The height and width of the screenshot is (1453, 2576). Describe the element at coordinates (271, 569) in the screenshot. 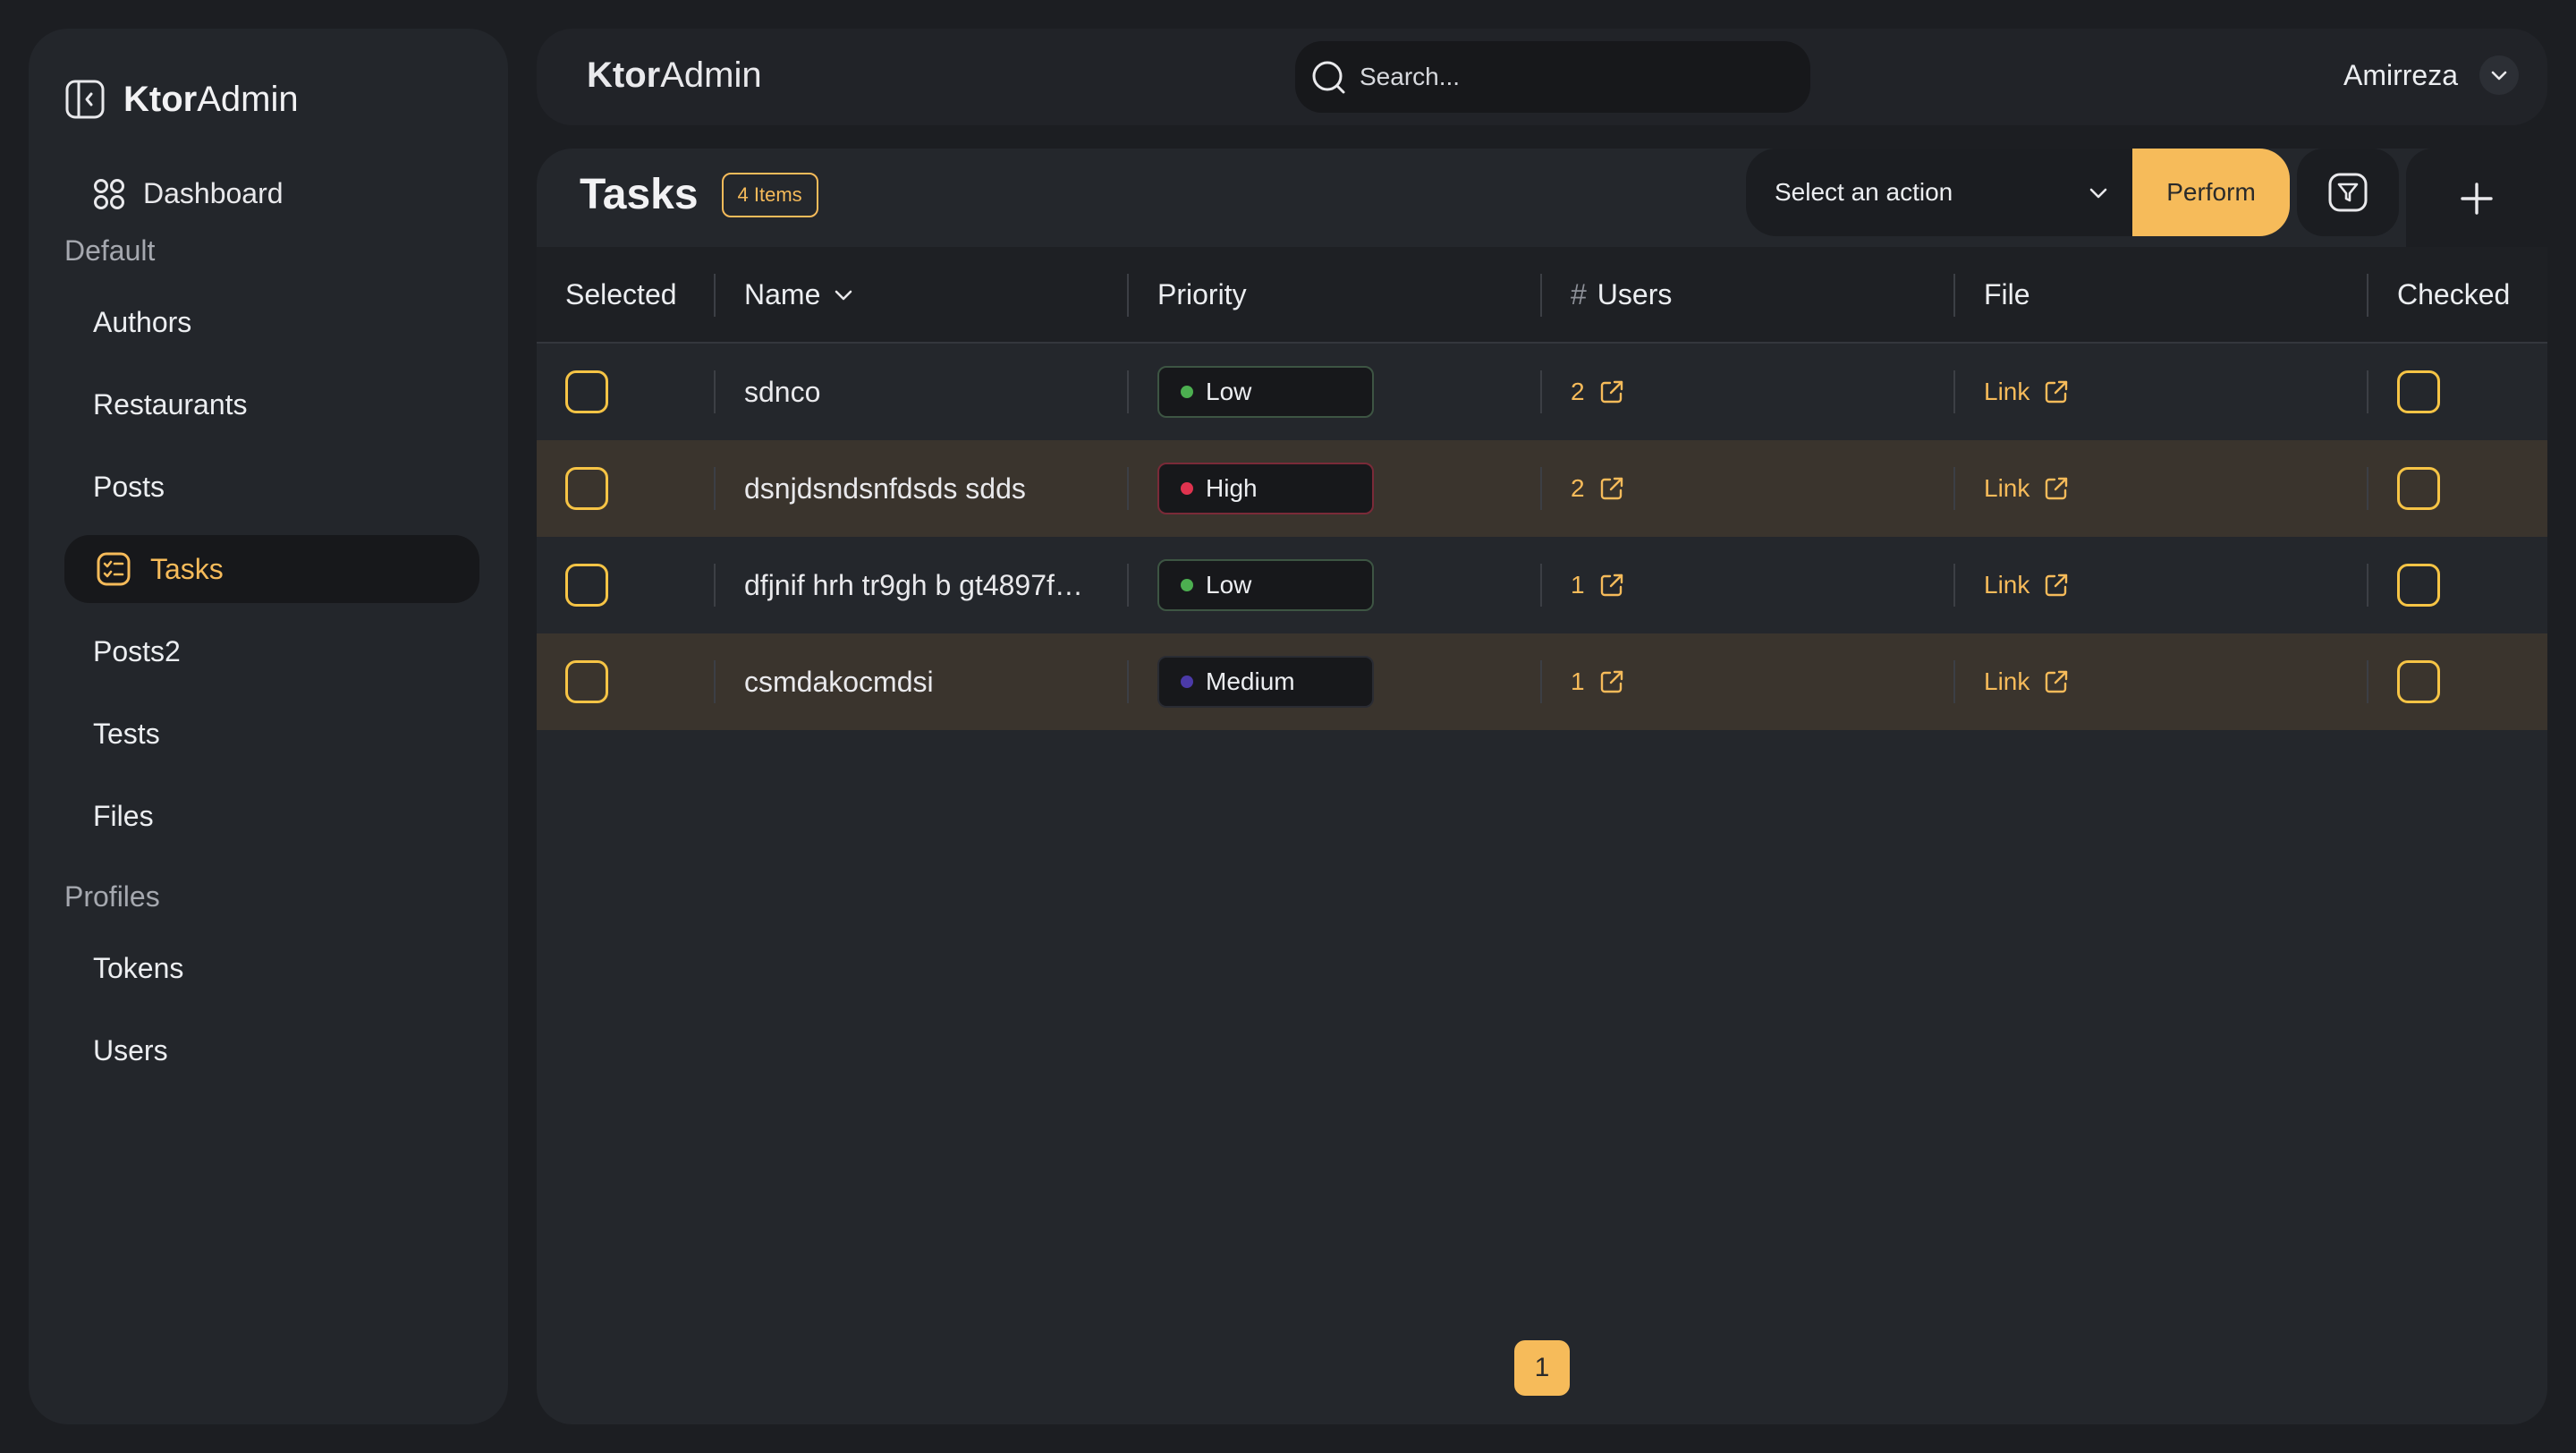

I see `sidebar-item-tasks: Tasks` at that location.